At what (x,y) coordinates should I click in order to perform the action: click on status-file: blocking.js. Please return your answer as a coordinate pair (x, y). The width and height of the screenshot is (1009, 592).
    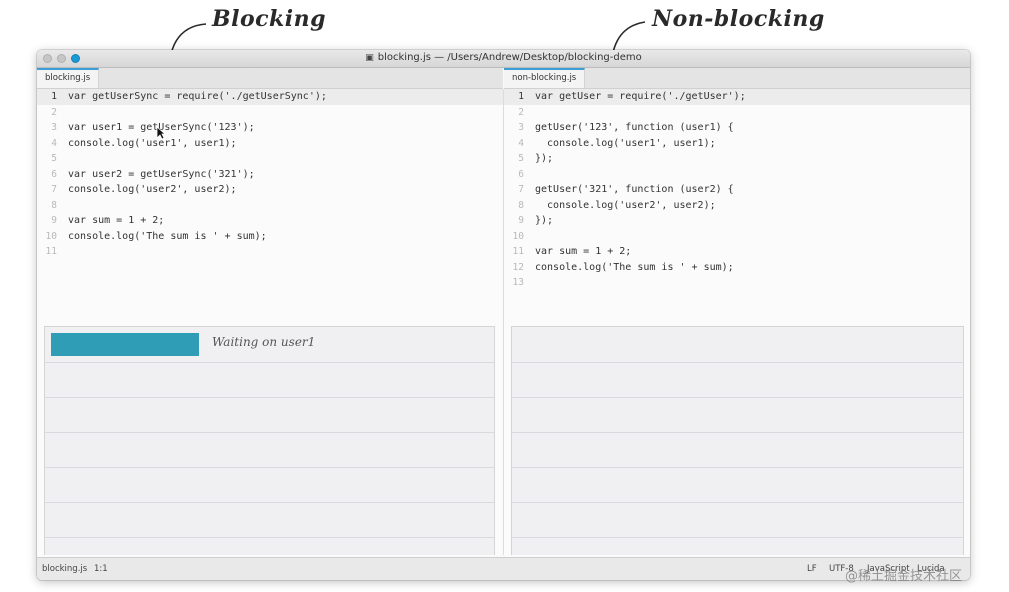
    Looking at the image, I should click on (64, 569).